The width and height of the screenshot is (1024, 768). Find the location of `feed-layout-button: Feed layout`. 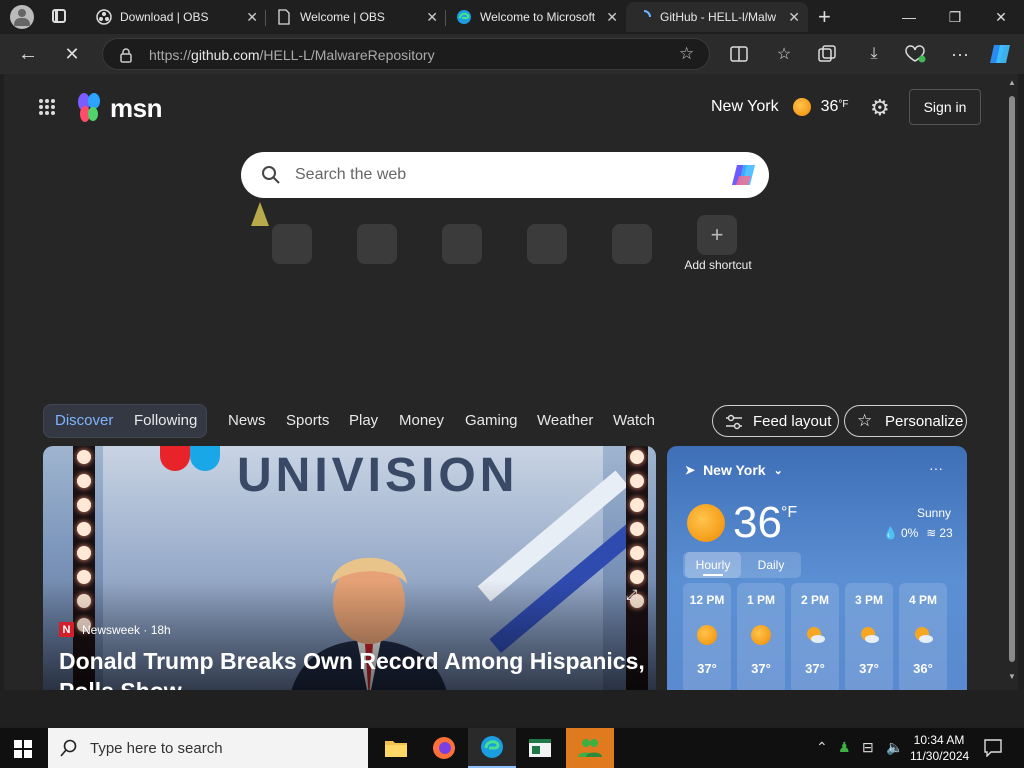

feed-layout-button: Feed layout is located at coordinates (775, 421).